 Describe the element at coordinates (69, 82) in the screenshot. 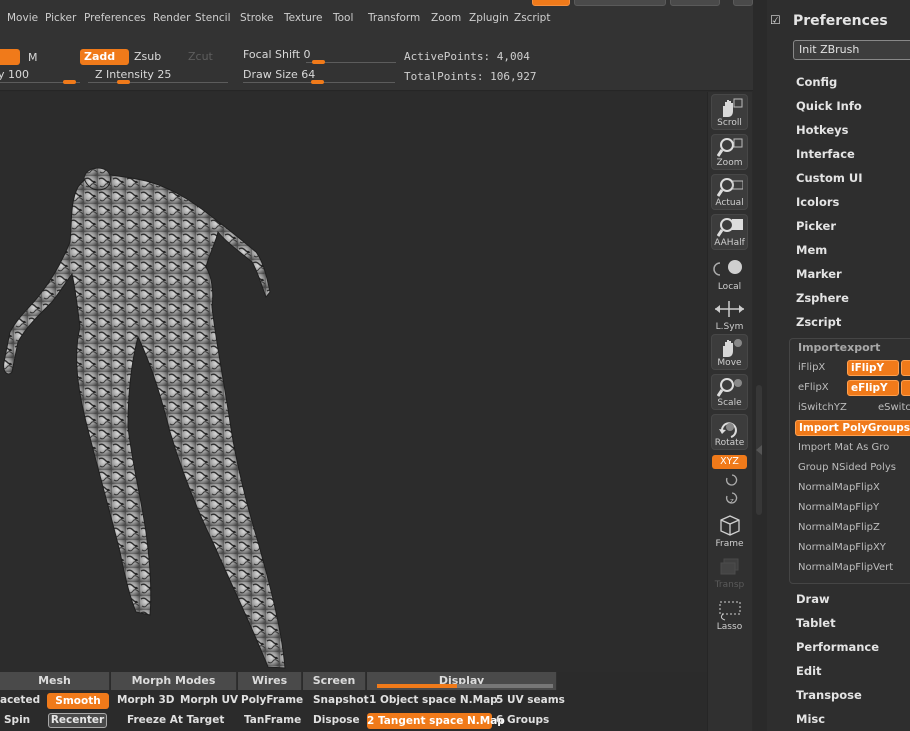

I see `rgb-intensity-knob` at that location.